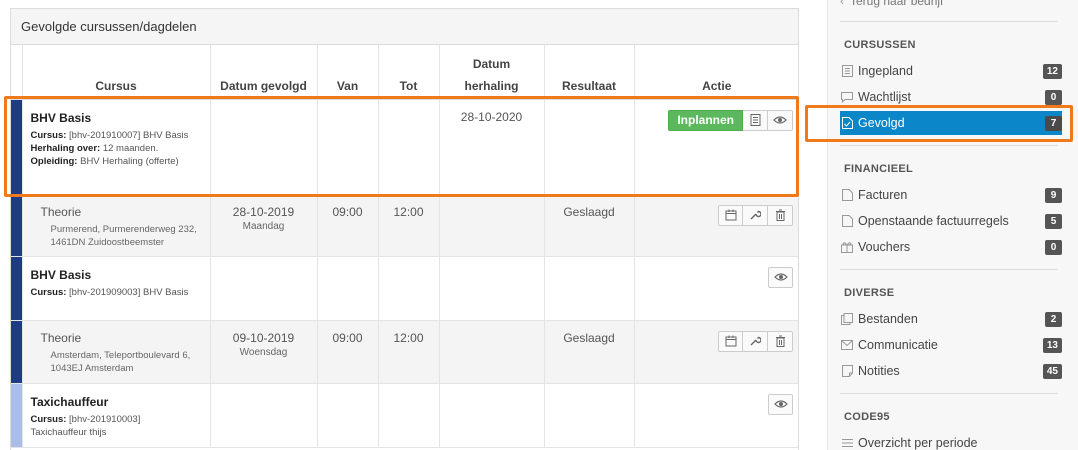  Describe the element at coordinates (847, 71) in the screenshot. I see `list-icon` at that location.